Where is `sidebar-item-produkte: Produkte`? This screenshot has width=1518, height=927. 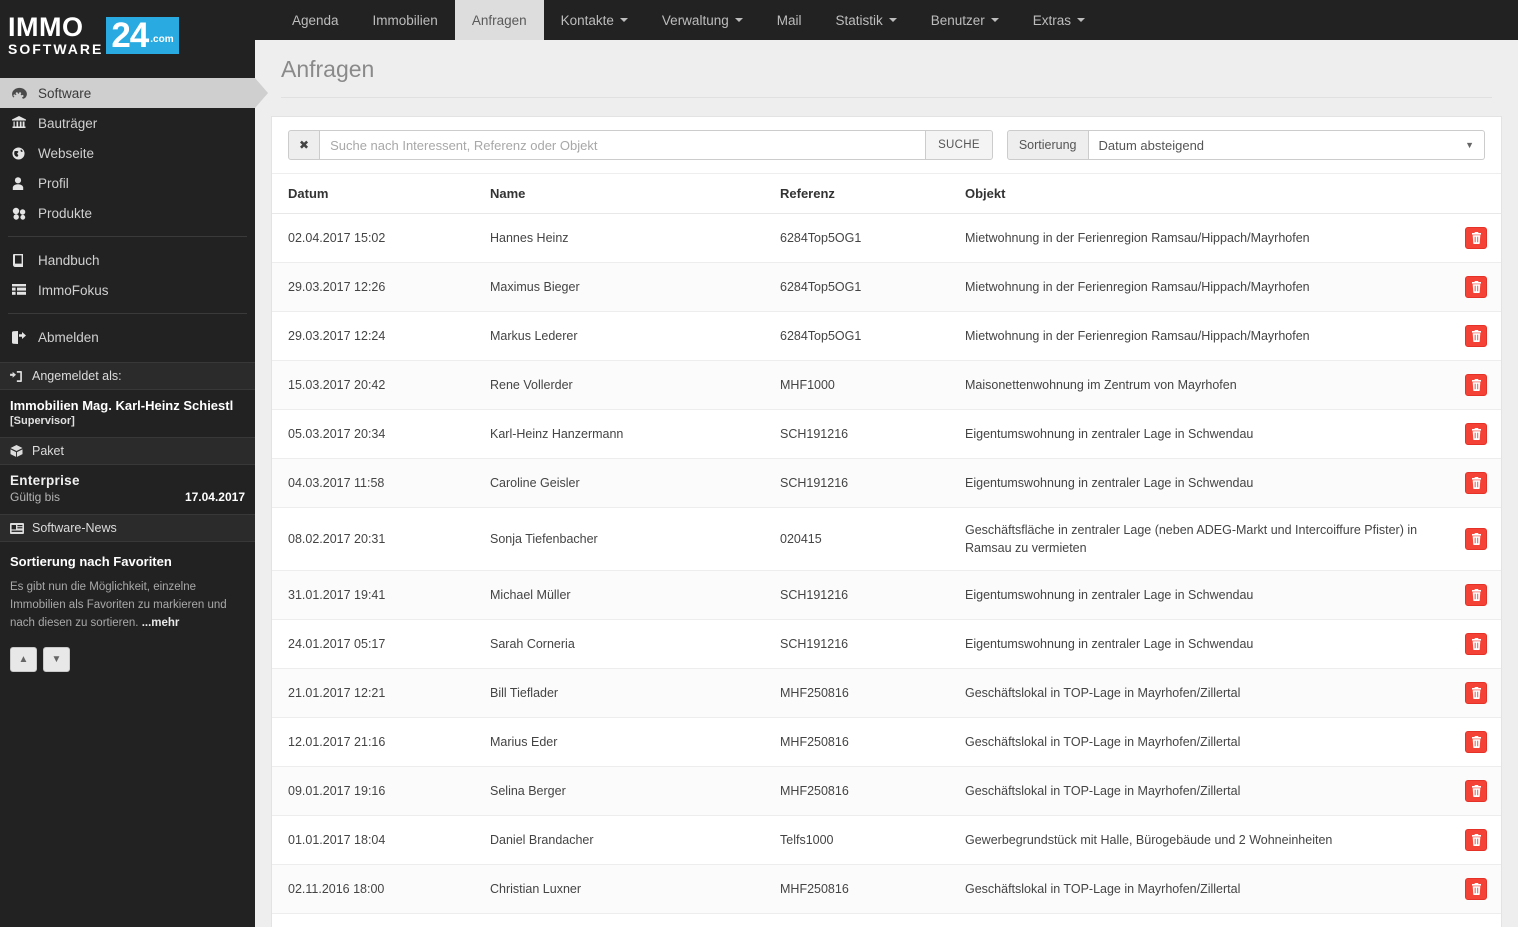 sidebar-item-produkte: Produkte is located at coordinates (127, 213).